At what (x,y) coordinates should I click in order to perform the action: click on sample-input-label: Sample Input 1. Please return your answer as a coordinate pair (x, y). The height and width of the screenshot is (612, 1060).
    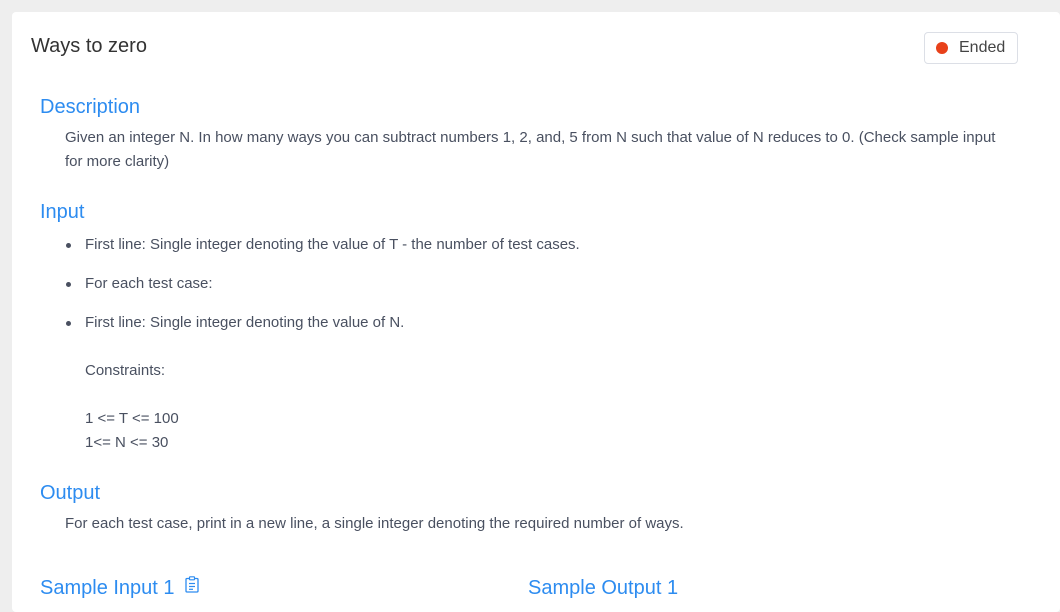
    Looking at the image, I should click on (107, 588).